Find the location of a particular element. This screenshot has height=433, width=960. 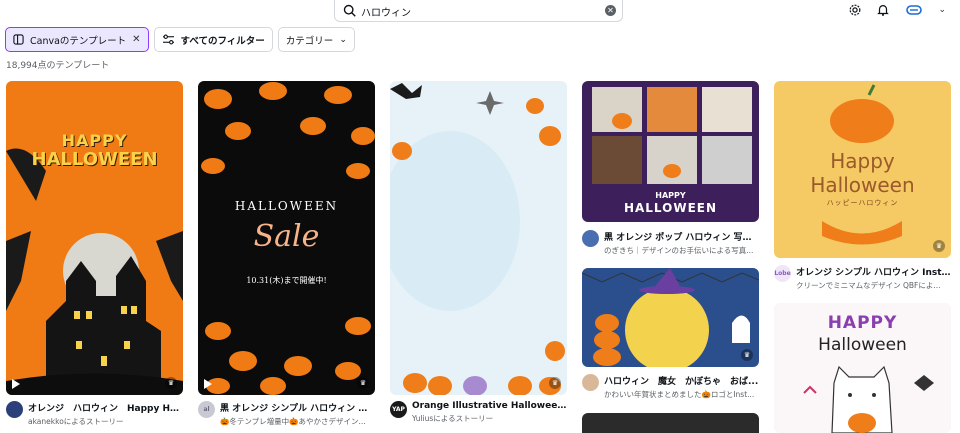

watercolor-pumpkins-illustration is located at coordinates (477, 239).